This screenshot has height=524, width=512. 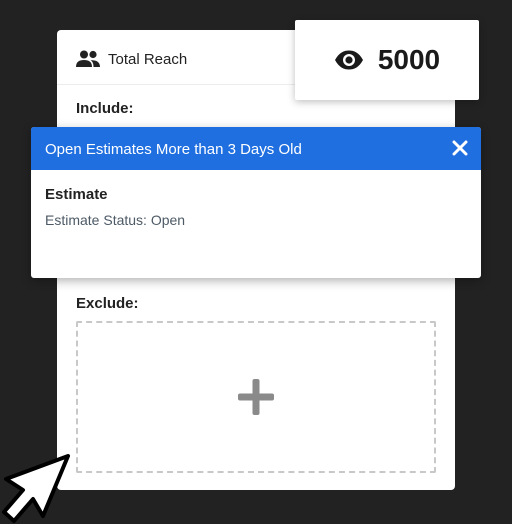 I want to click on reach-count: 5000, so click(x=409, y=59).